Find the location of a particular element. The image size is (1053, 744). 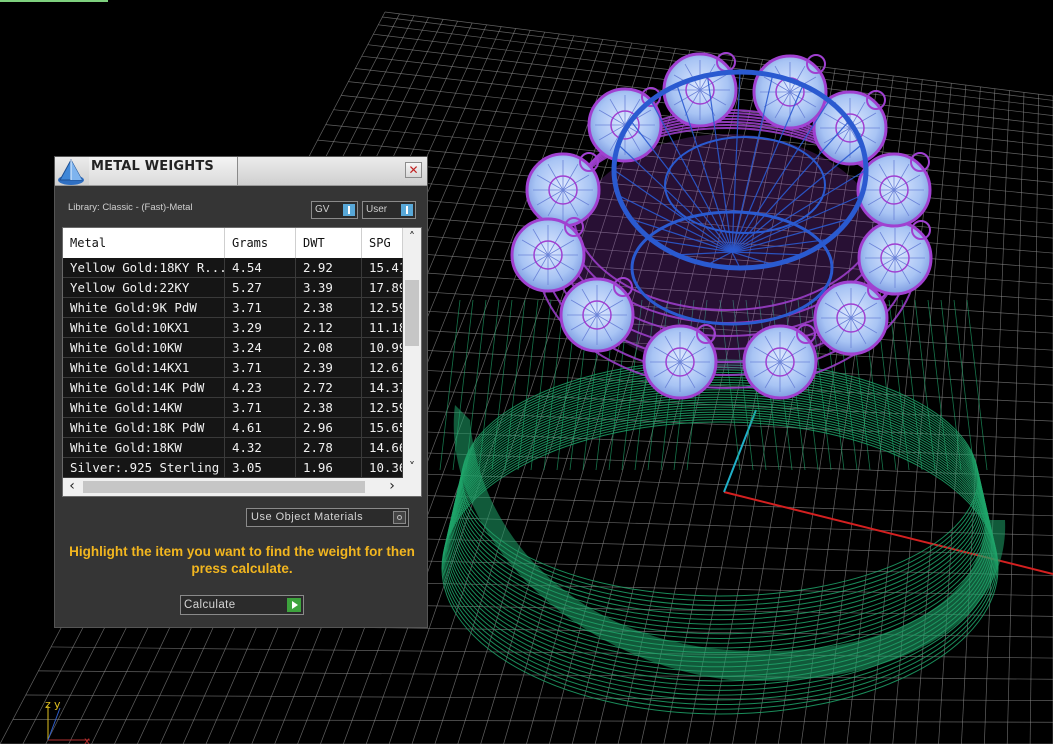

cell-dwt: 2.39 is located at coordinates (329, 367).